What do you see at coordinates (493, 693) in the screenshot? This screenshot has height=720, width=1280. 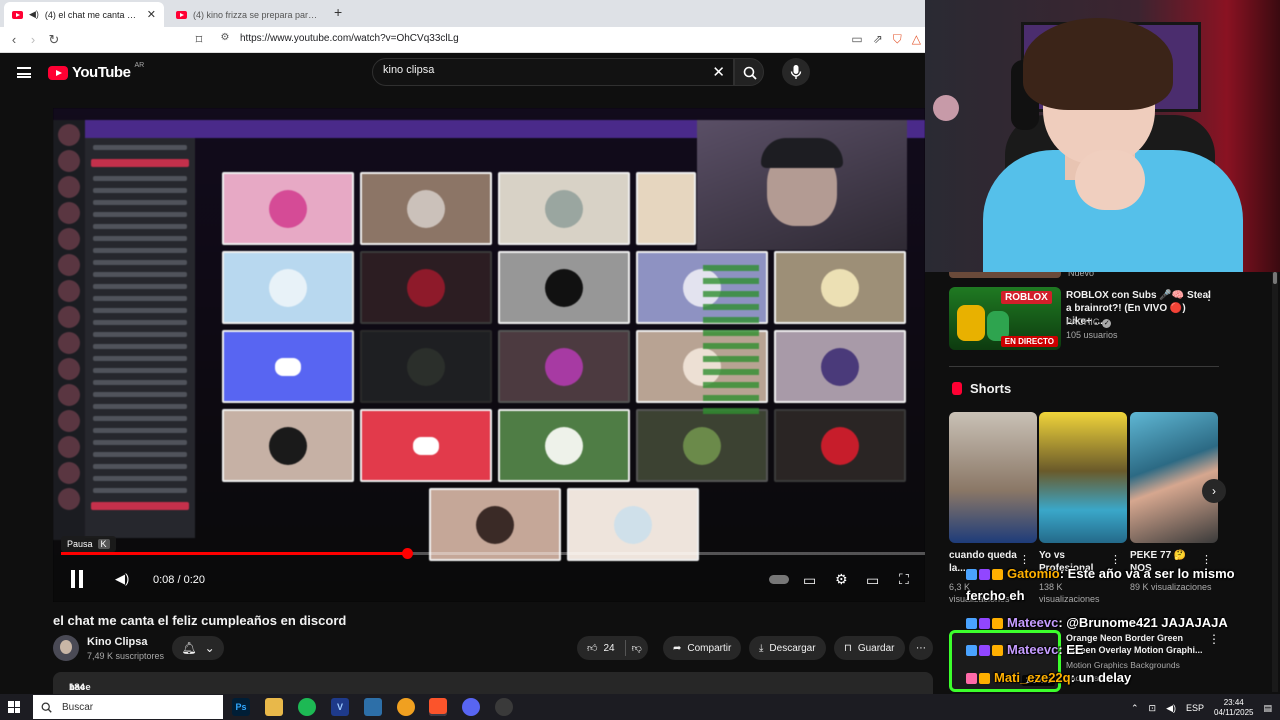 I see `description-box: 184 visualizaciones hace 3 años` at bounding box center [493, 693].